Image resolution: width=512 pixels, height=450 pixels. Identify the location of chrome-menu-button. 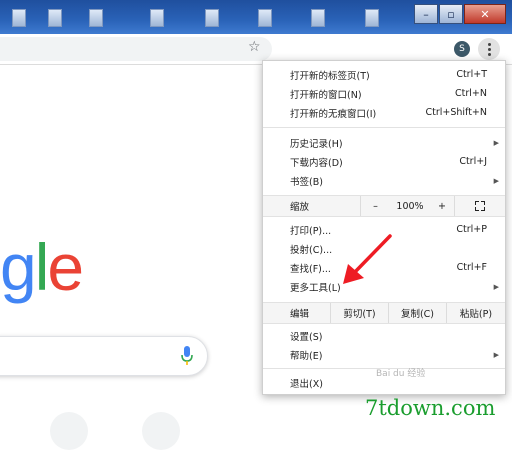
(489, 49).